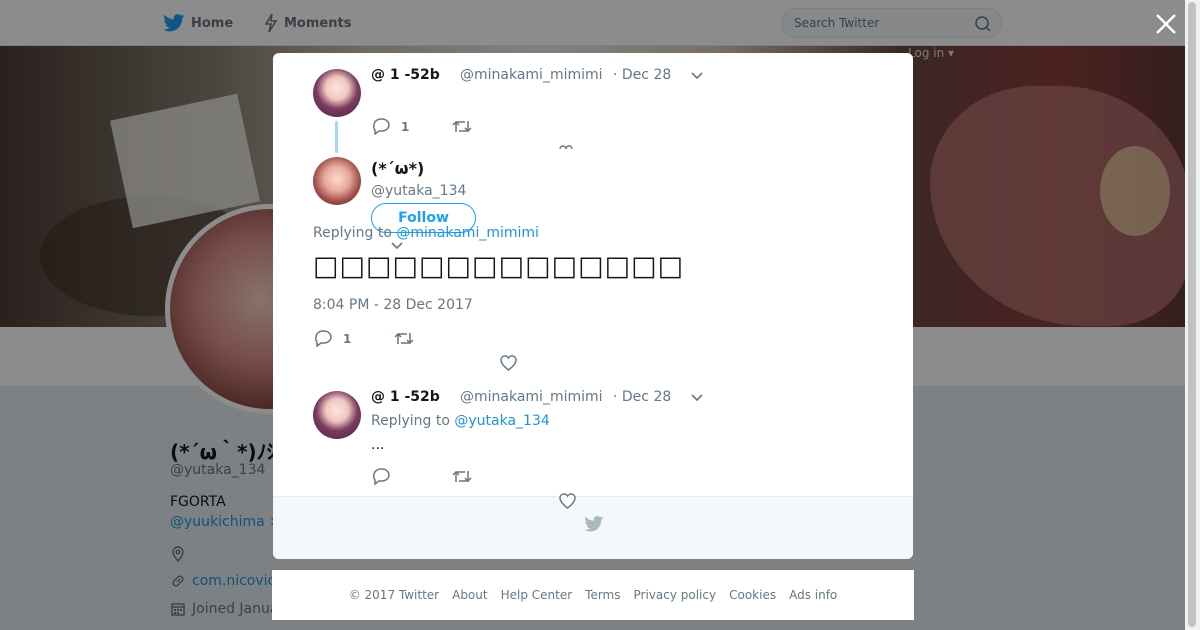 This screenshot has width=1200, height=630. Describe the element at coordinates (813, 595) in the screenshot. I see `footer-link-ads-info: Ads info` at that location.